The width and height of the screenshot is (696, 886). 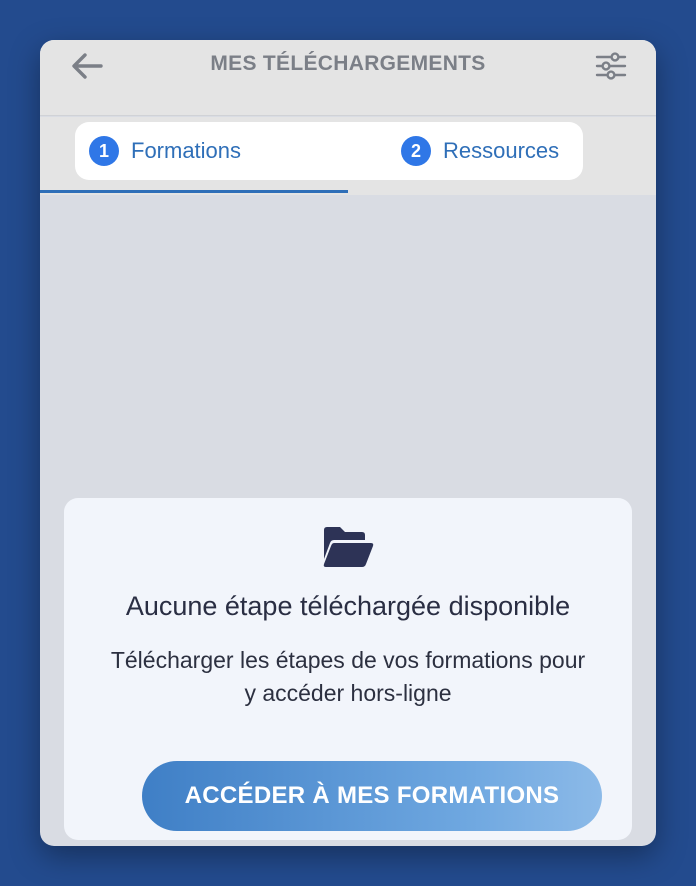 I want to click on back-button, so click(x=87, y=66).